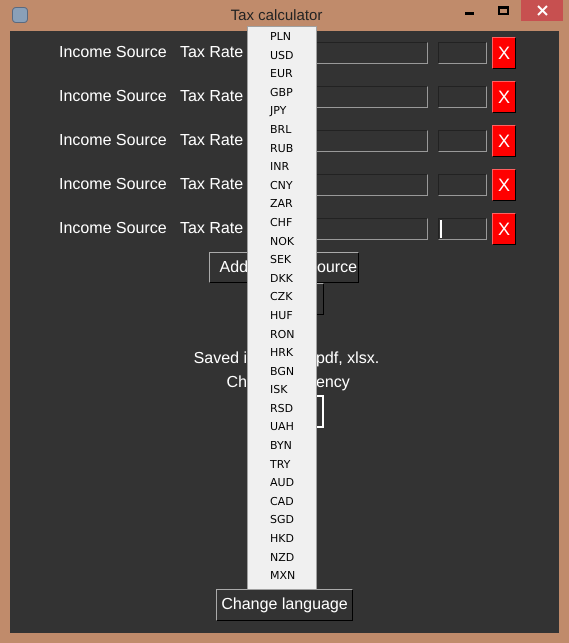 The height and width of the screenshot is (643, 569). Describe the element at coordinates (348, 359) in the screenshot. I see `saved-note: pdf, xlsx.` at that location.